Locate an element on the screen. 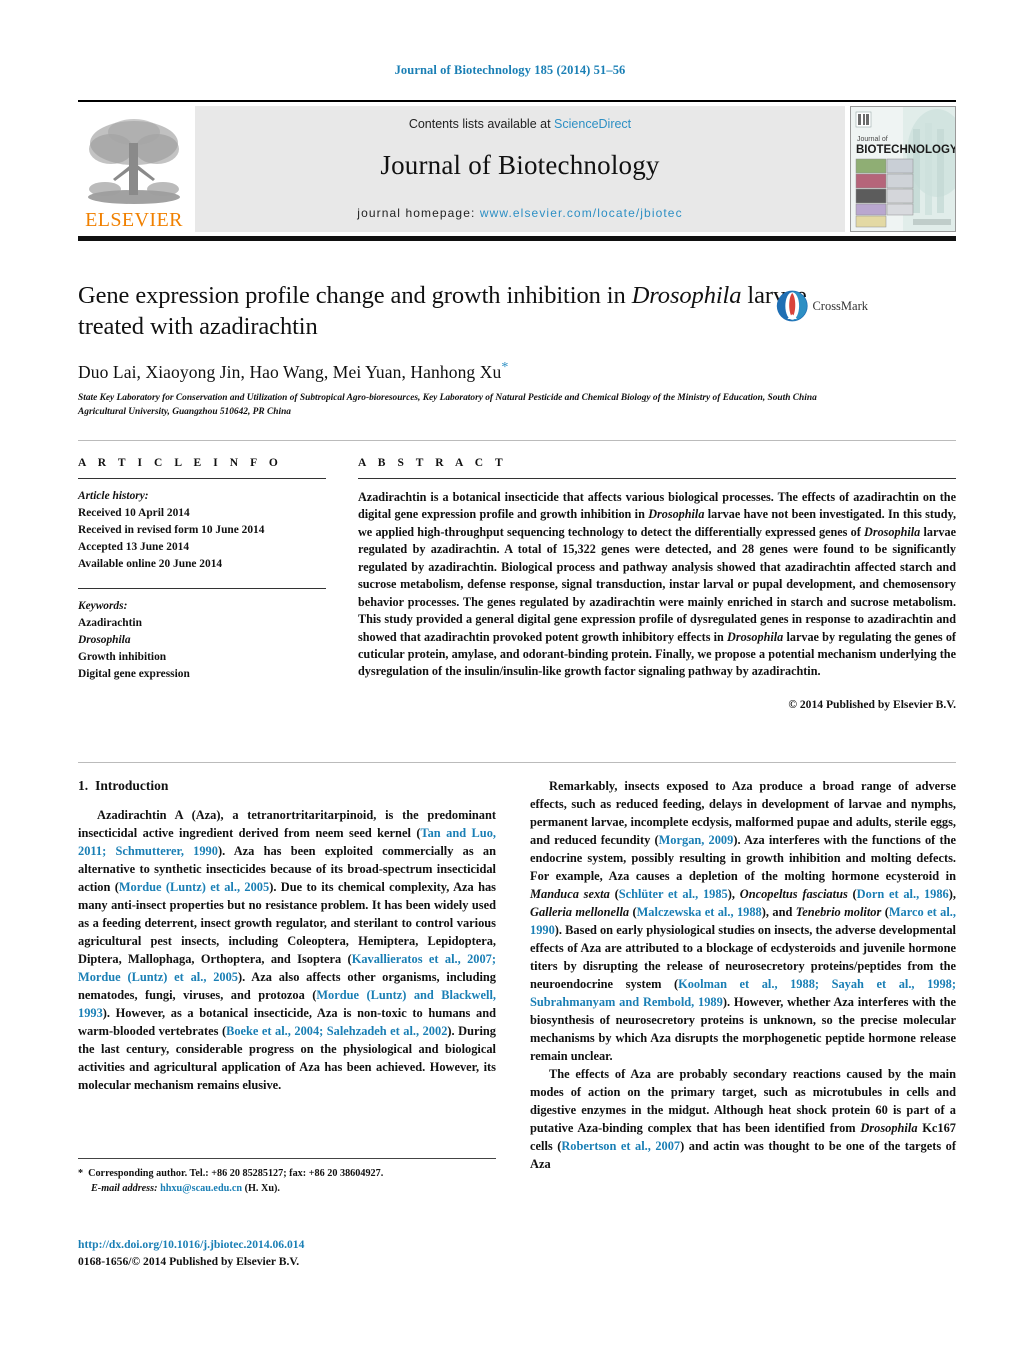  corresponding-author-marker: * is located at coordinates (505, 368).